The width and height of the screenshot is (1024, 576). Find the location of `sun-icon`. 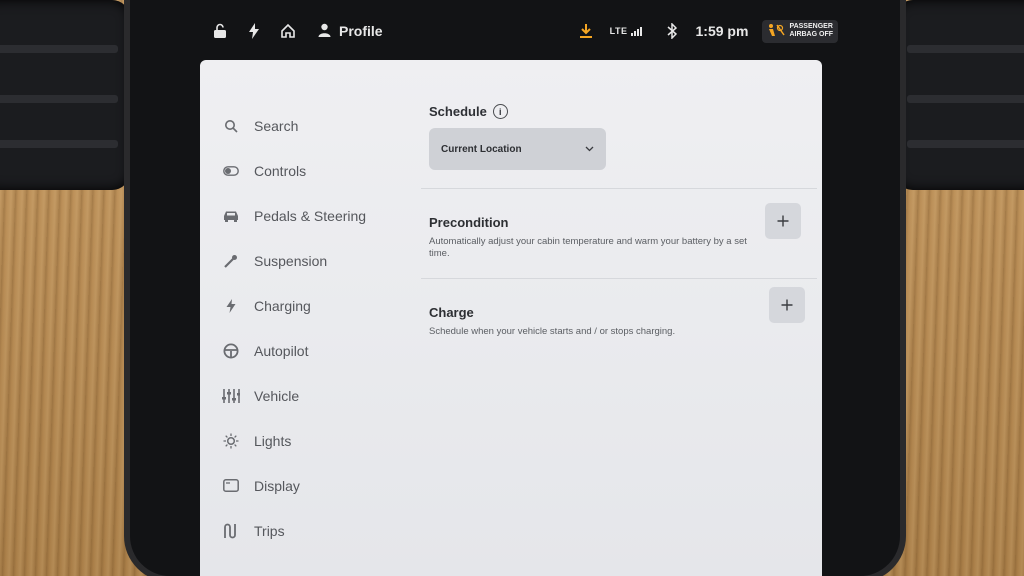

sun-icon is located at coordinates (231, 441).